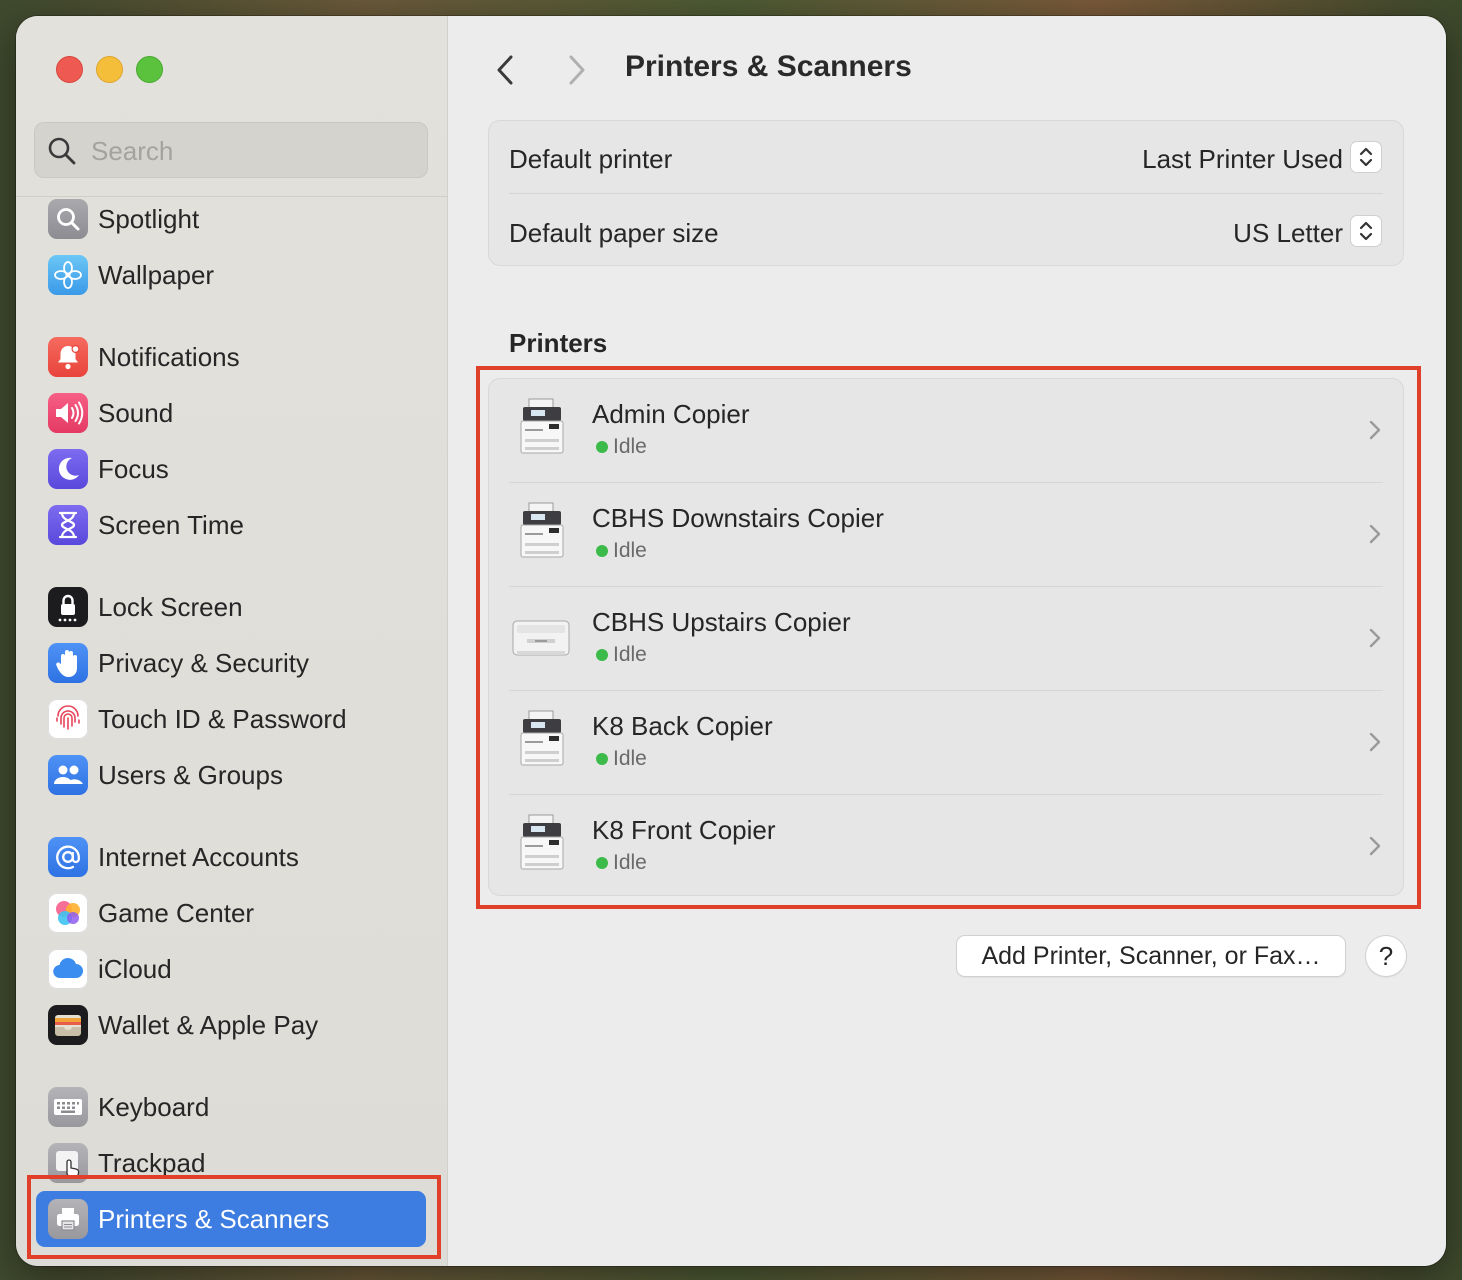 This screenshot has width=1462, height=1280. What do you see at coordinates (1288, 233) in the screenshot?
I see `default-paper-size-value: US Letter` at bounding box center [1288, 233].